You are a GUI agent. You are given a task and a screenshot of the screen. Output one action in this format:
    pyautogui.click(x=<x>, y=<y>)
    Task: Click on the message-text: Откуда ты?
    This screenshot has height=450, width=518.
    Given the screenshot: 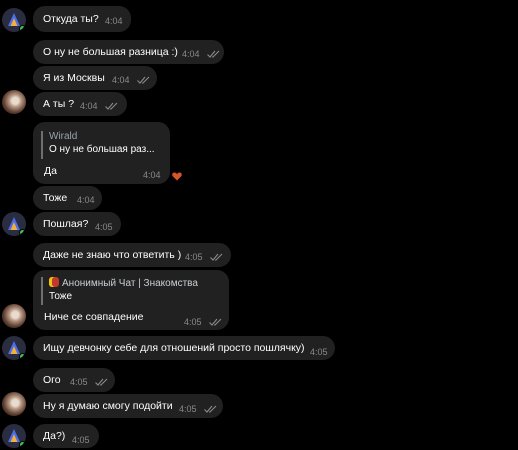 What is the action you would take?
    pyautogui.click(x=71, y=19)
    